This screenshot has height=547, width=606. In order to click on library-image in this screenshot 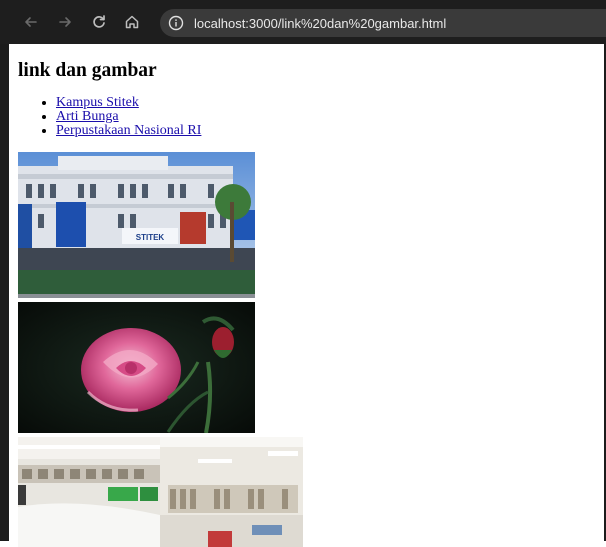, I will do `click(160, 492)`.